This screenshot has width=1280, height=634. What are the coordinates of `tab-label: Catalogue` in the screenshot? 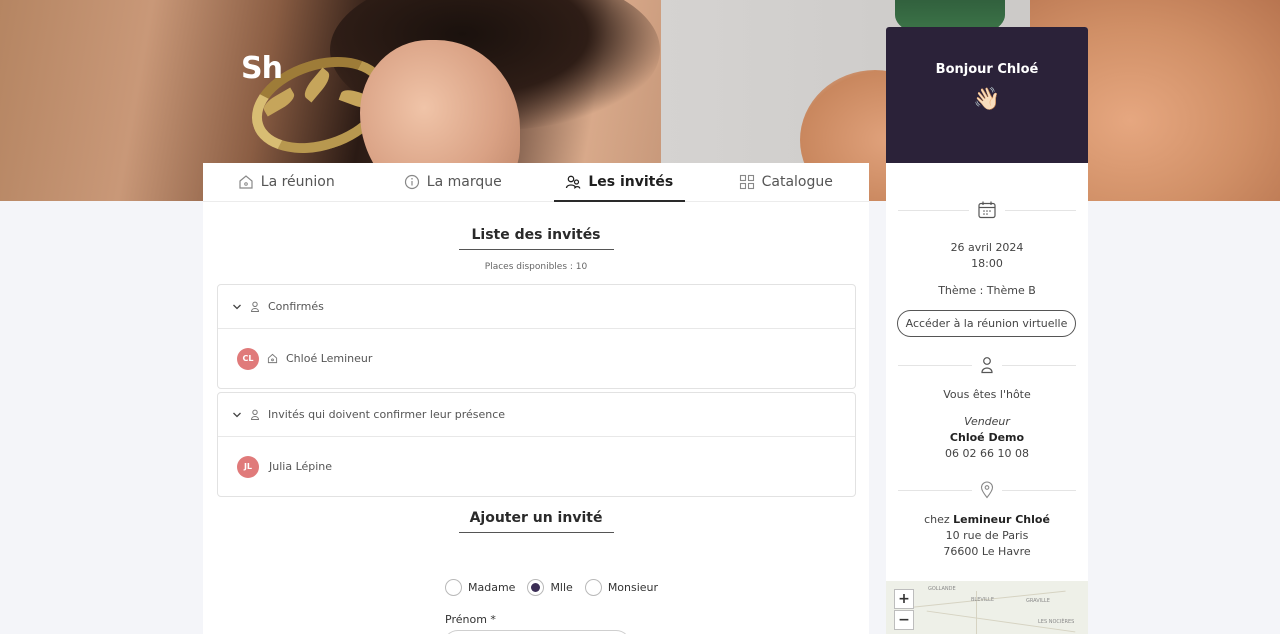 It's located at (797, 182).